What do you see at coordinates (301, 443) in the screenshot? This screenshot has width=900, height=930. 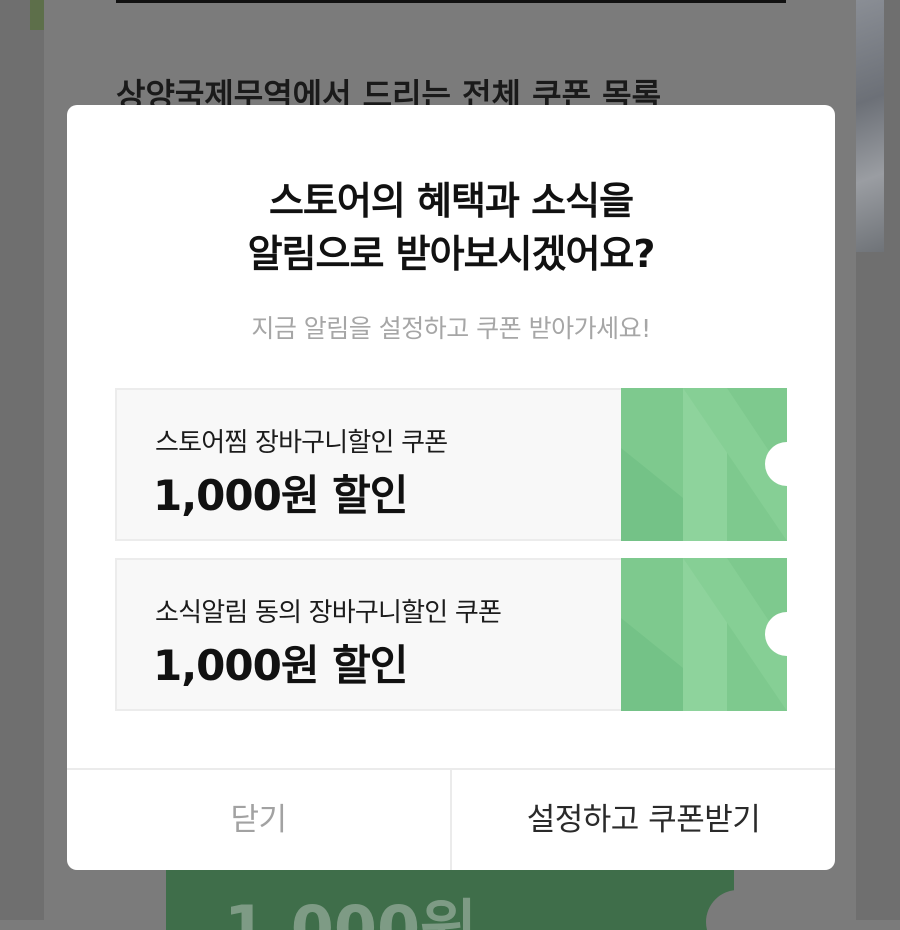 I see `coupon-name: 스토어찜 장바구니할인 쿠폰` at bounding box center [301, 443].